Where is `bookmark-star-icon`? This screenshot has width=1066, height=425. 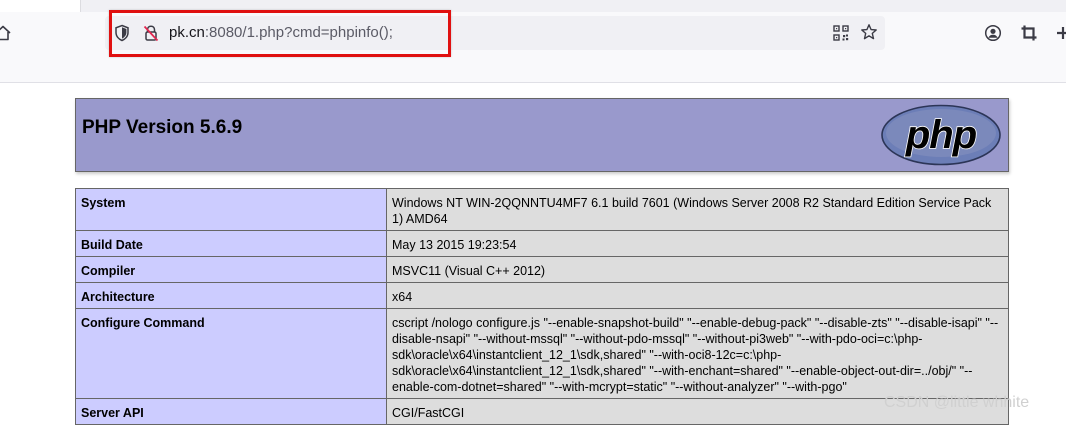 bookmark-star-icon is located at coordinates (869, 32).